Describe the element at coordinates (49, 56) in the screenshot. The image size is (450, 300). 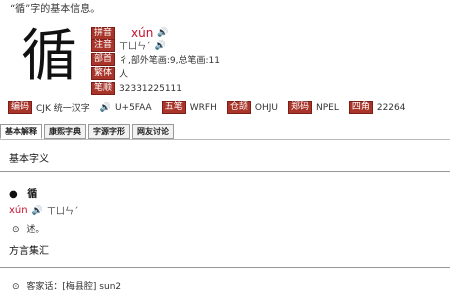
I see `character-display: 循` at that location.